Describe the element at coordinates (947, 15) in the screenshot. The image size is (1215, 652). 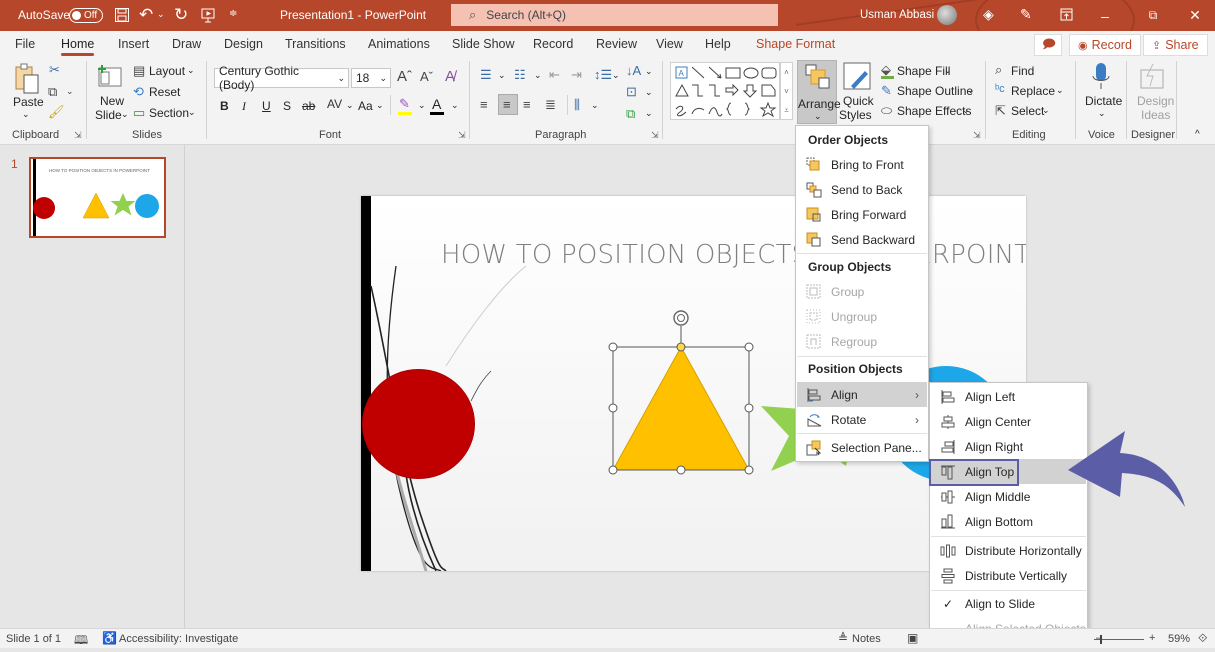
I see `user-avatar` at that location.